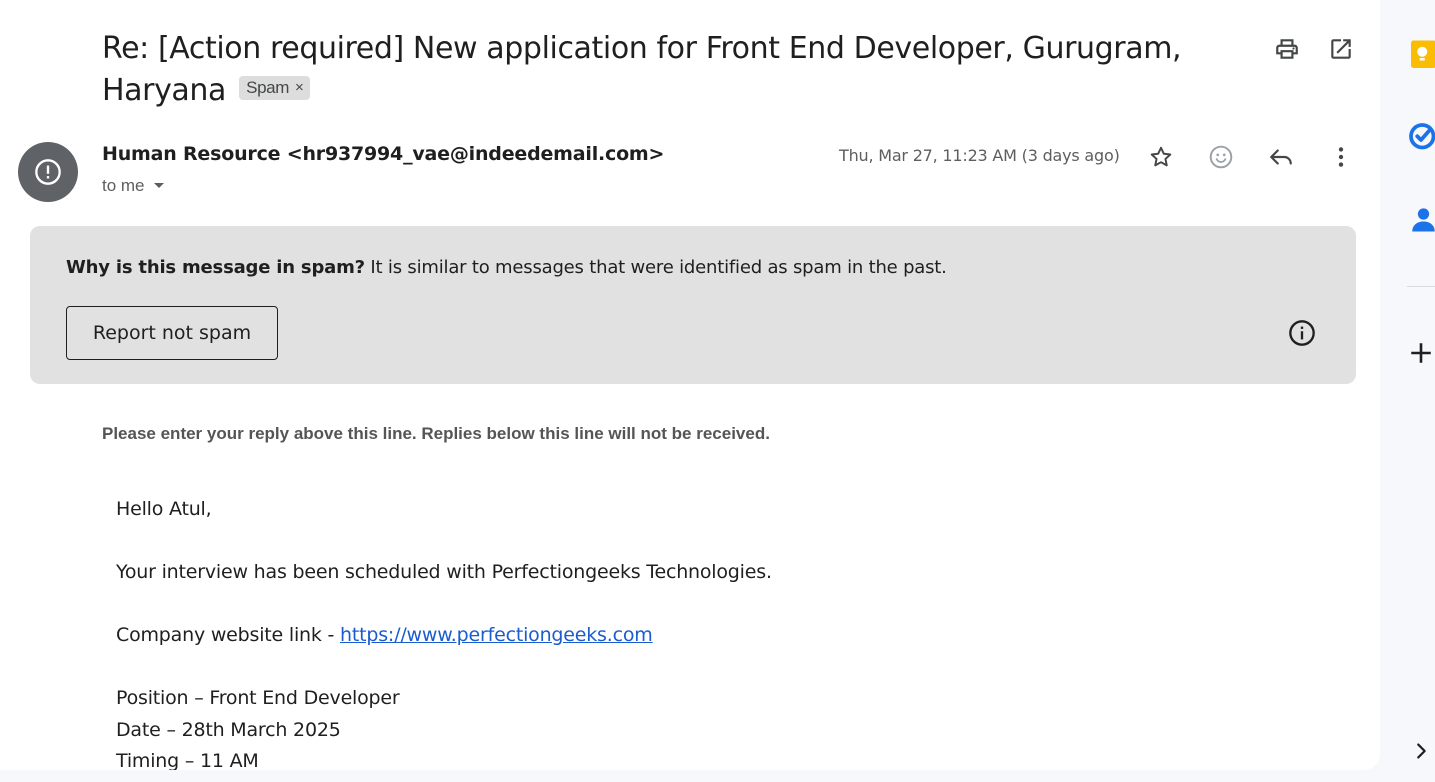  Describe the element at coordinates (979, 155) in the screenshot. I see `email-date: Thu, Mar 27, 11:23 AM (3 days ago)` at that location.